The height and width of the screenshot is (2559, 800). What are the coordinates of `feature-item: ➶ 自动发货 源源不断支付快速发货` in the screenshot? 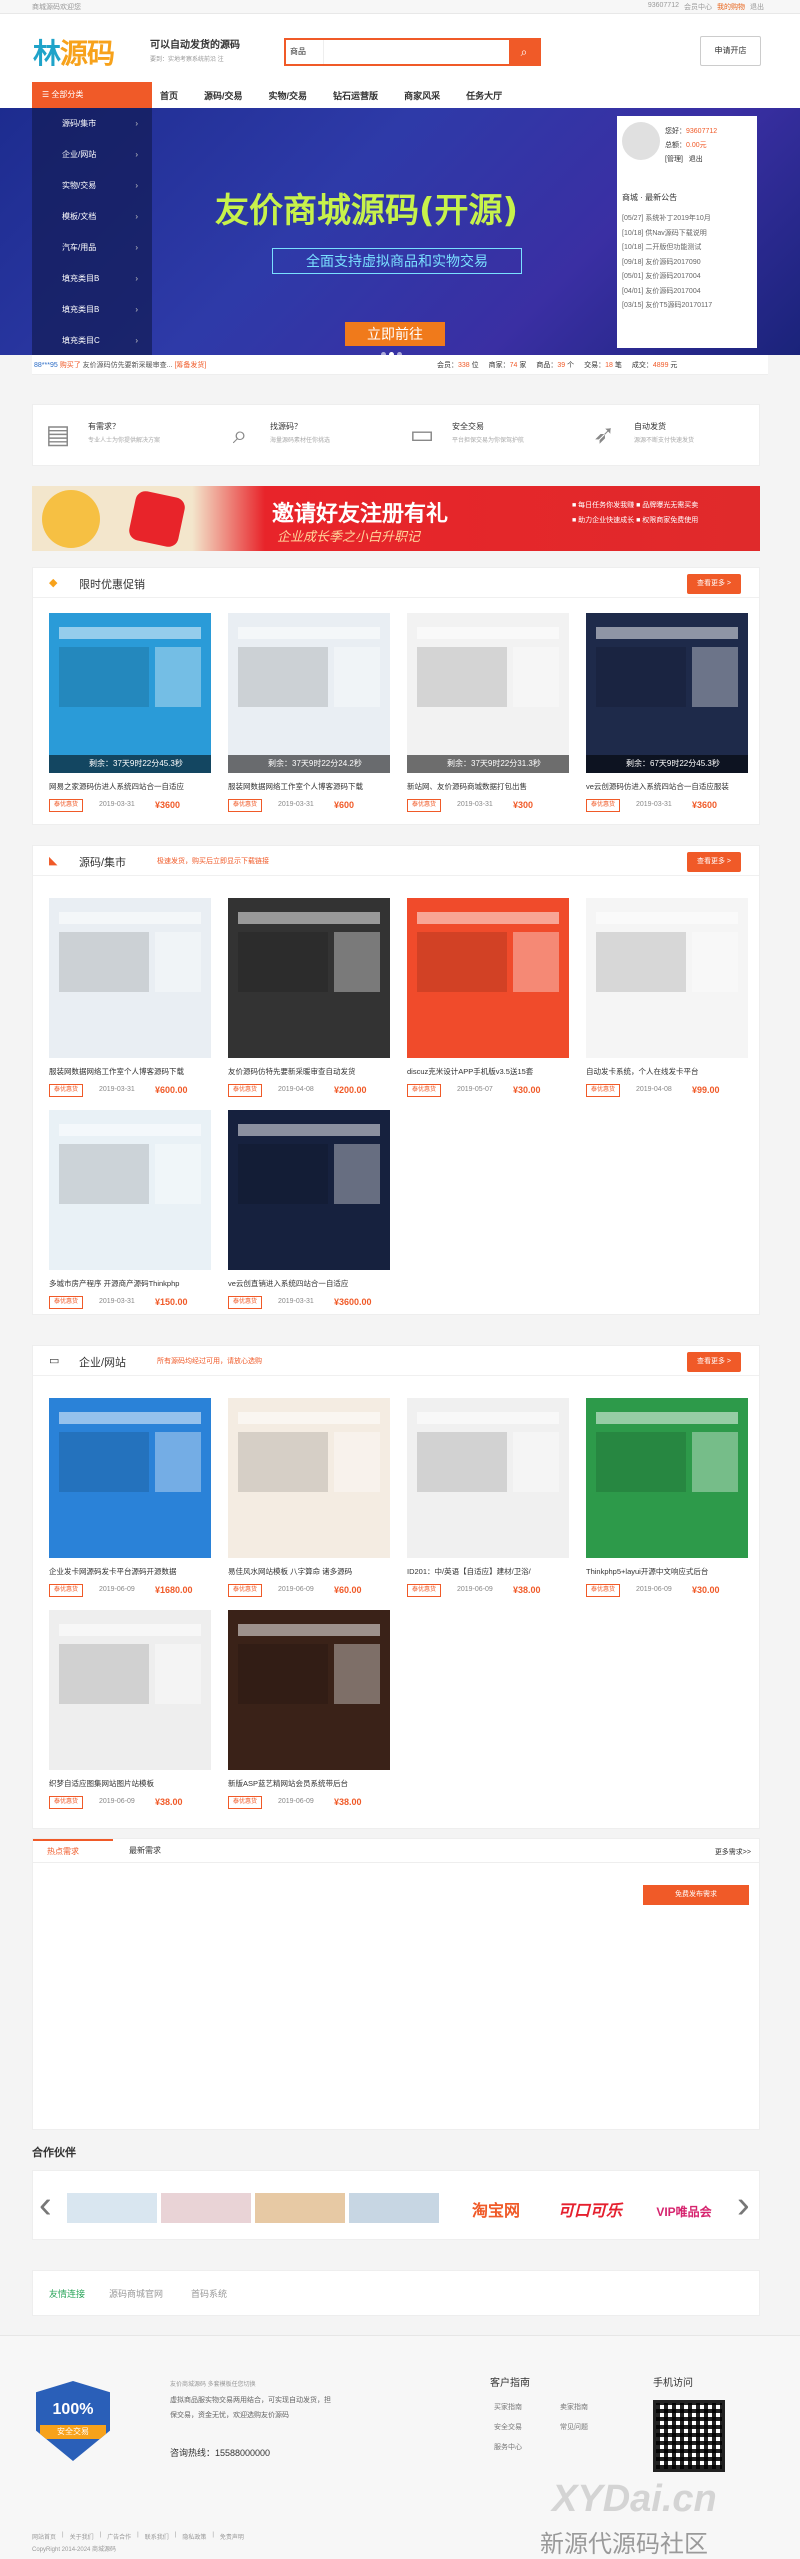 It's located at (669, 436).